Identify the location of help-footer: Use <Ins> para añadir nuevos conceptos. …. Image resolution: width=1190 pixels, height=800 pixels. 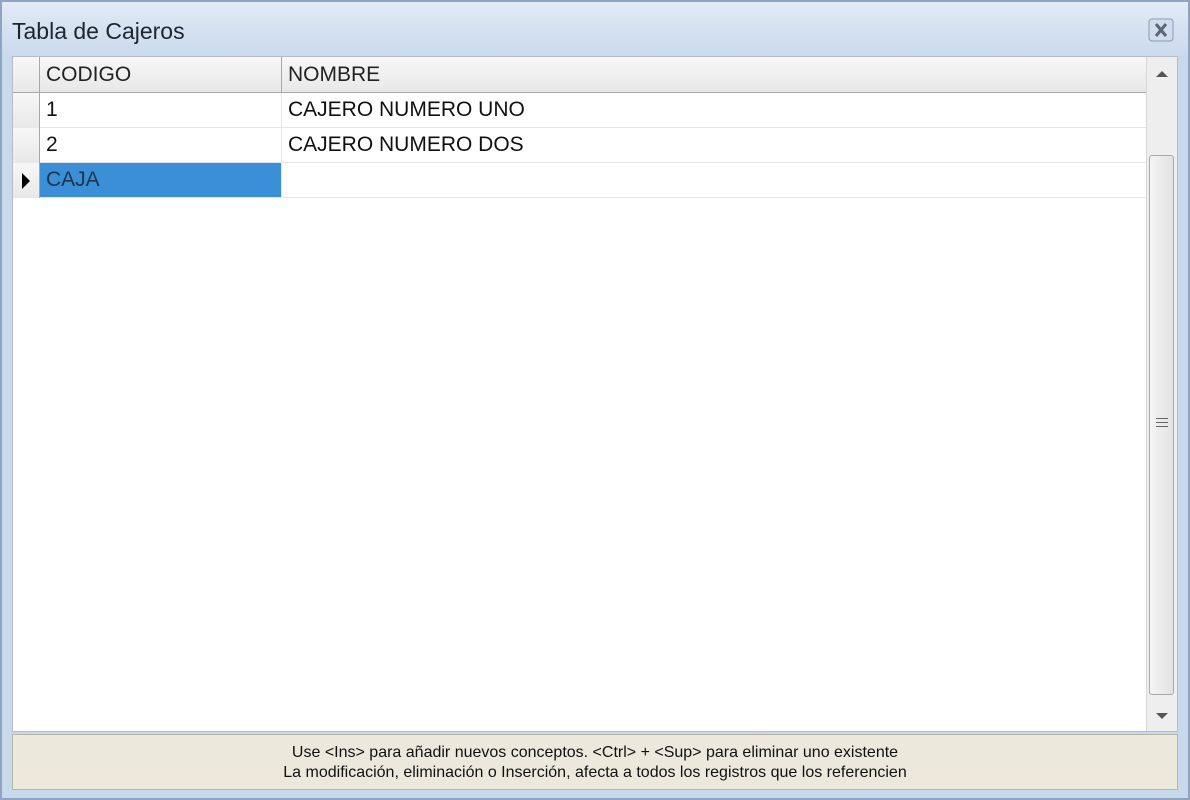
(595, 762).